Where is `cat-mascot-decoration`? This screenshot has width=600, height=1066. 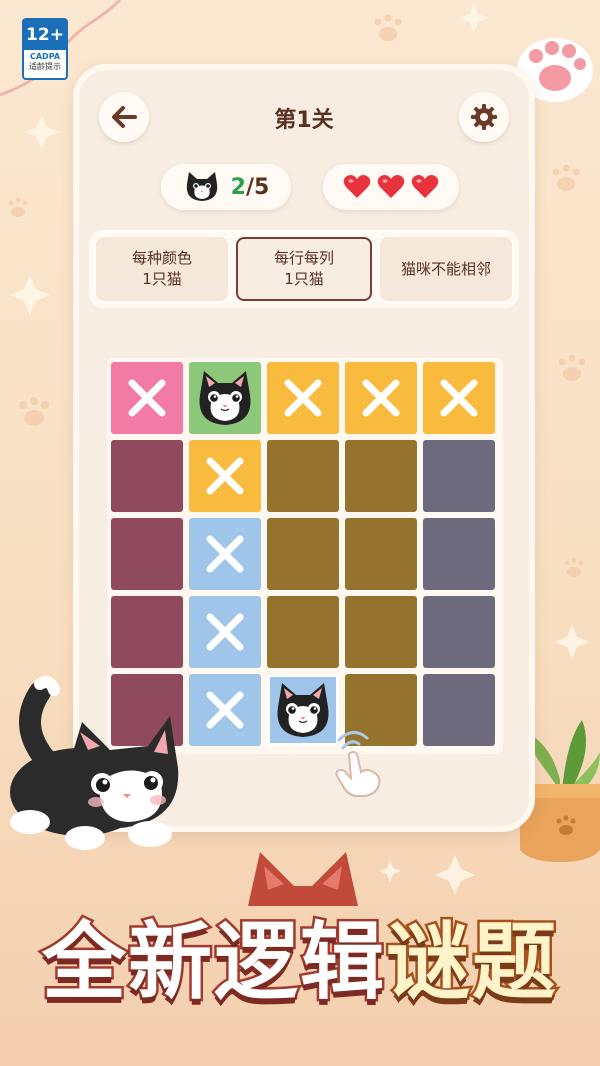 cat-mascot-decoration is located at coordinates (94, 763).